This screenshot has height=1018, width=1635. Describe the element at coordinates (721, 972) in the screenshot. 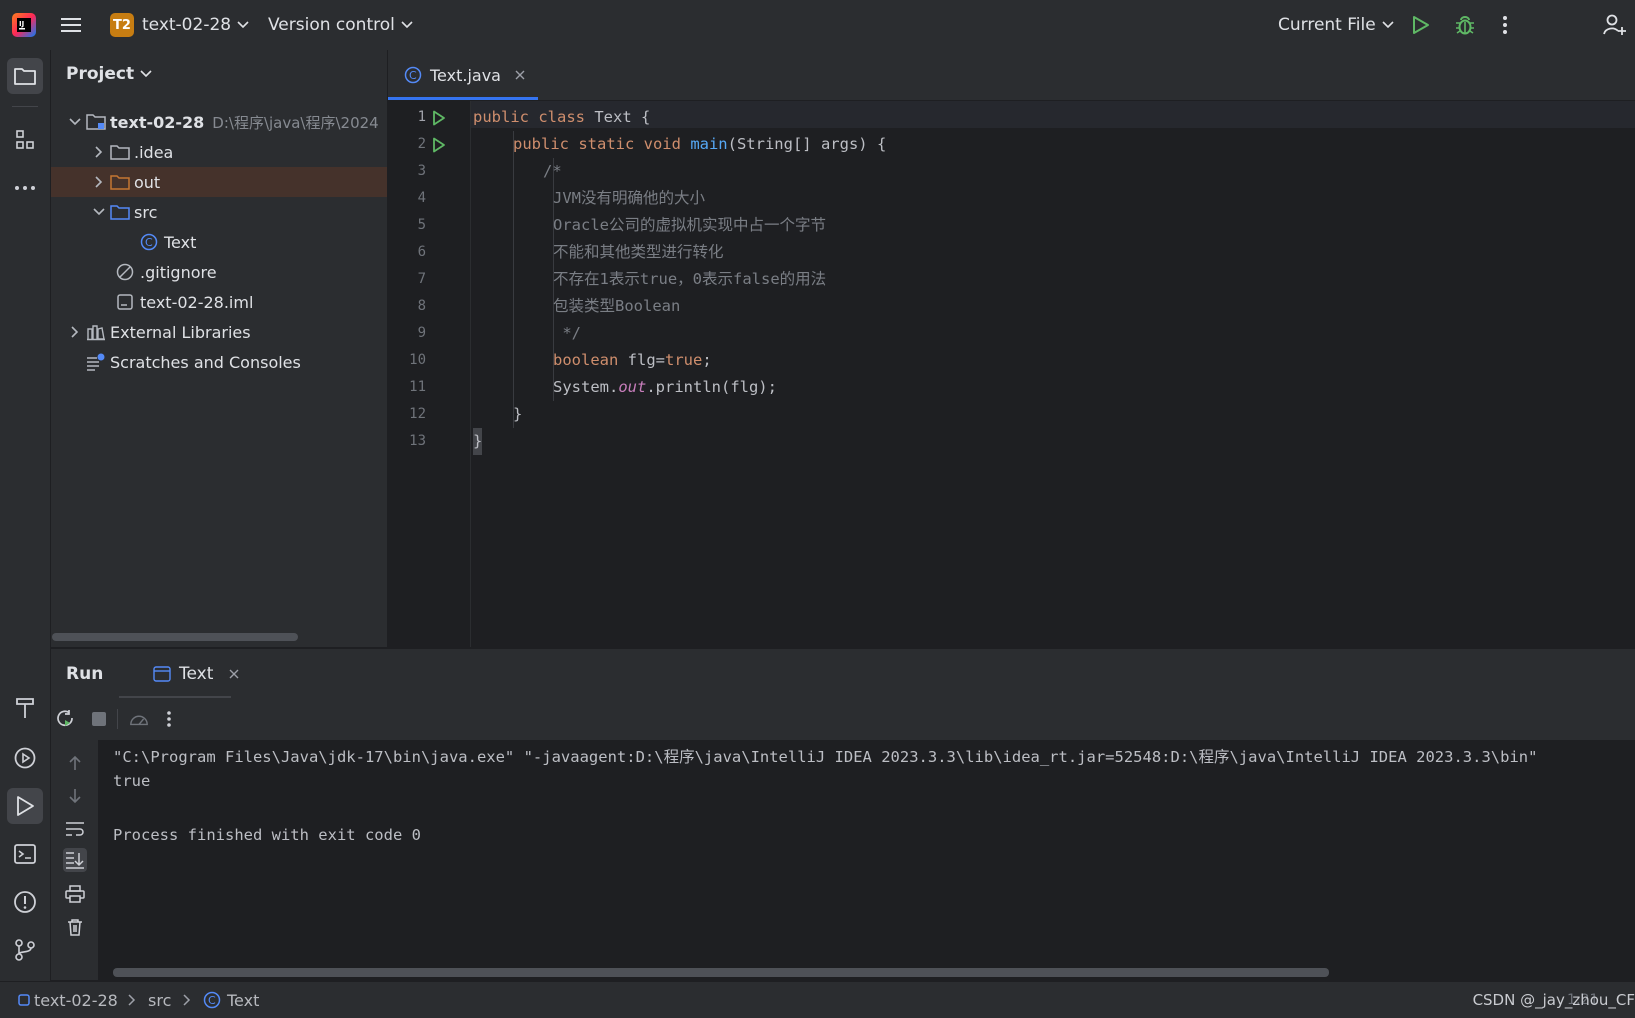

I see `console-horizontal-scrollbar` at that location.